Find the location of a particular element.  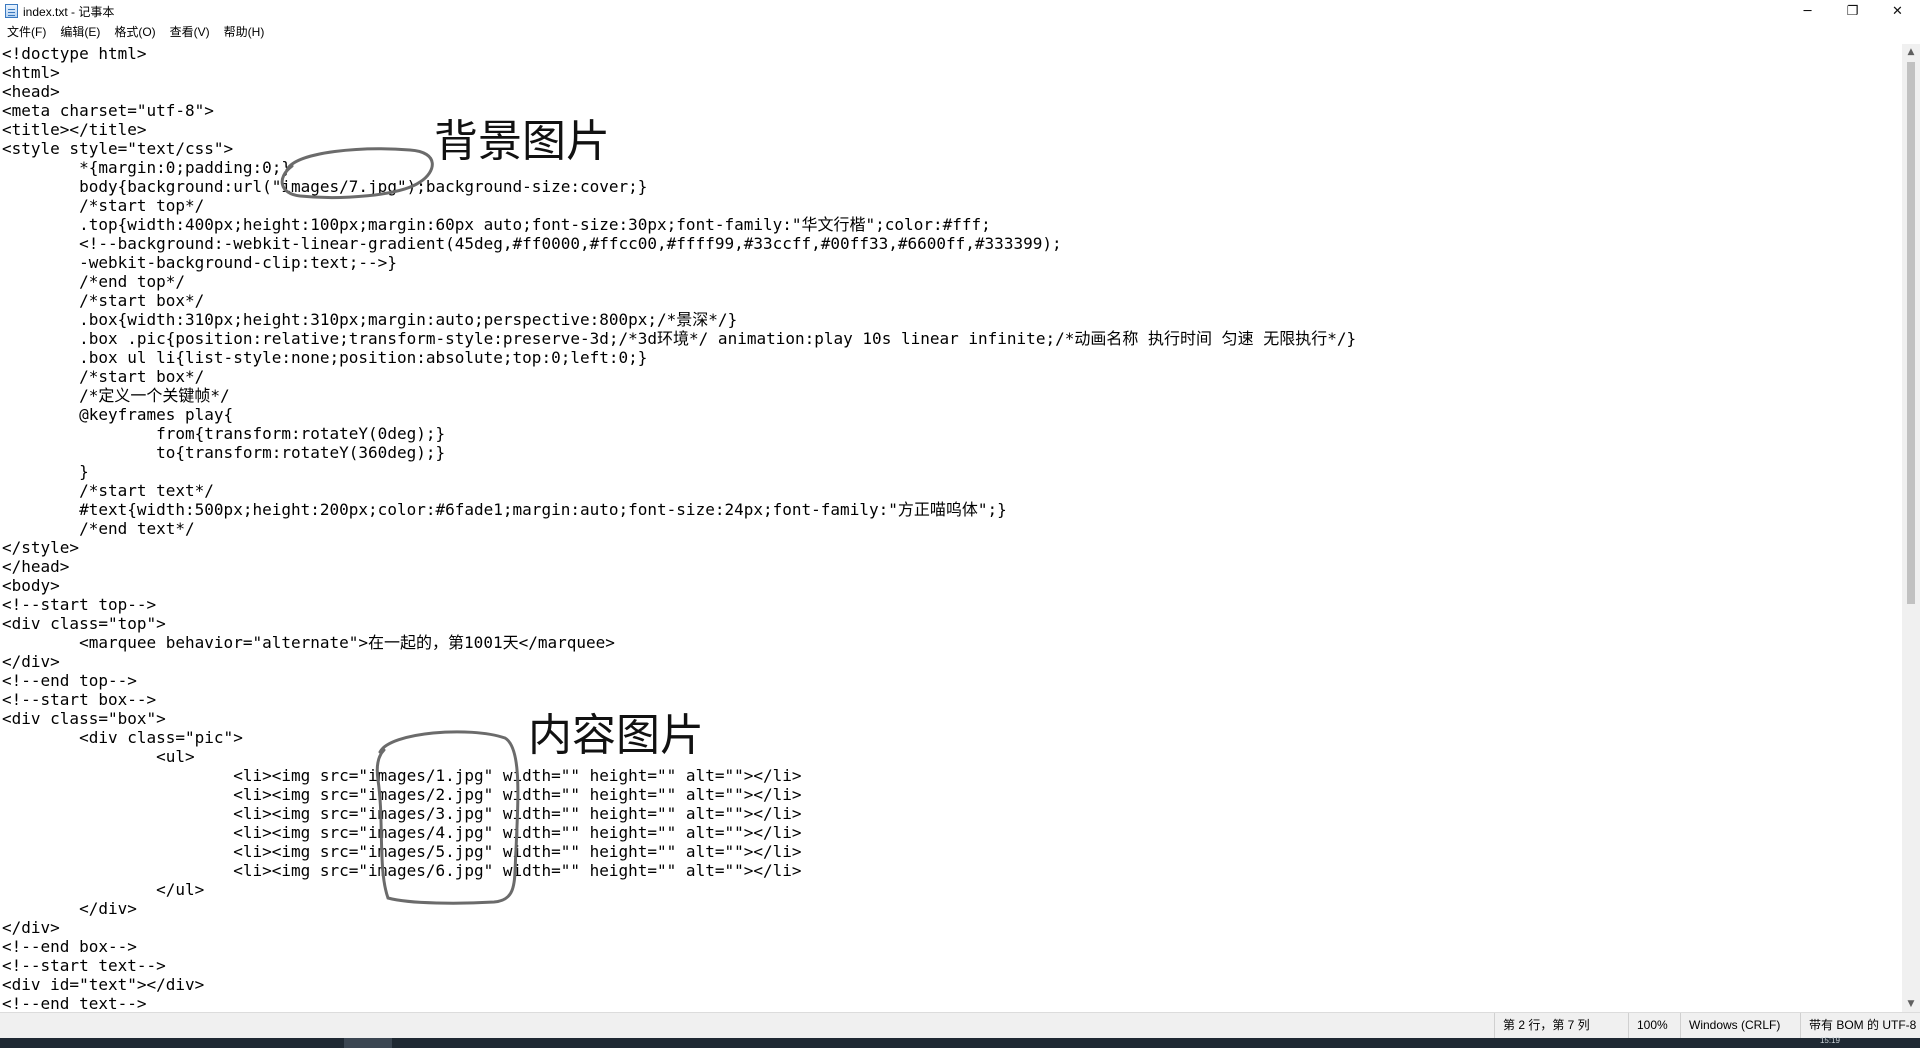

menu-view: 查看(V) is located at coordinates (190, 32).